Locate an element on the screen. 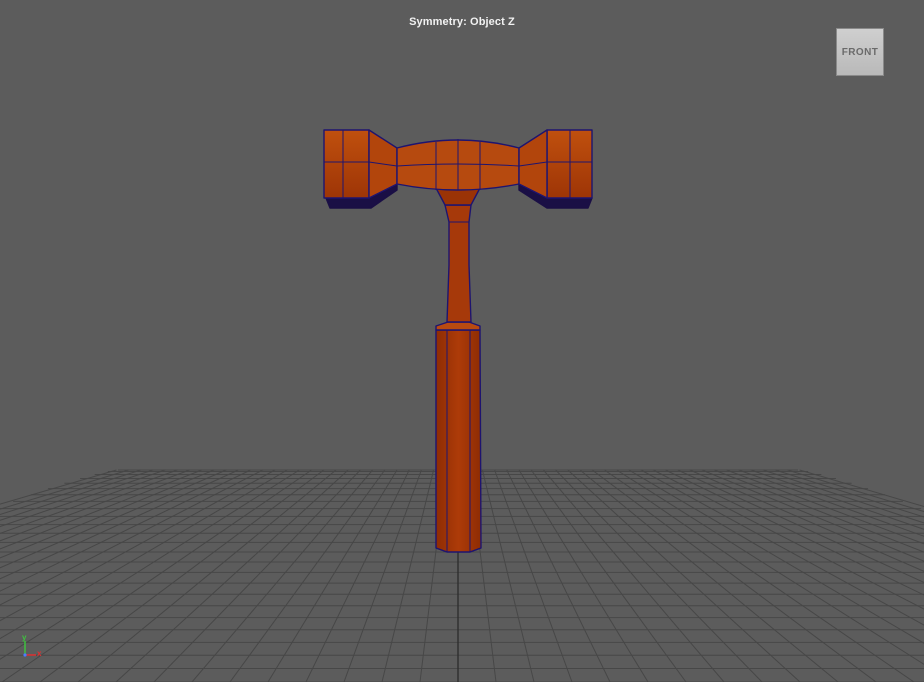  hammer-handle is located at coordinates (458, 437).